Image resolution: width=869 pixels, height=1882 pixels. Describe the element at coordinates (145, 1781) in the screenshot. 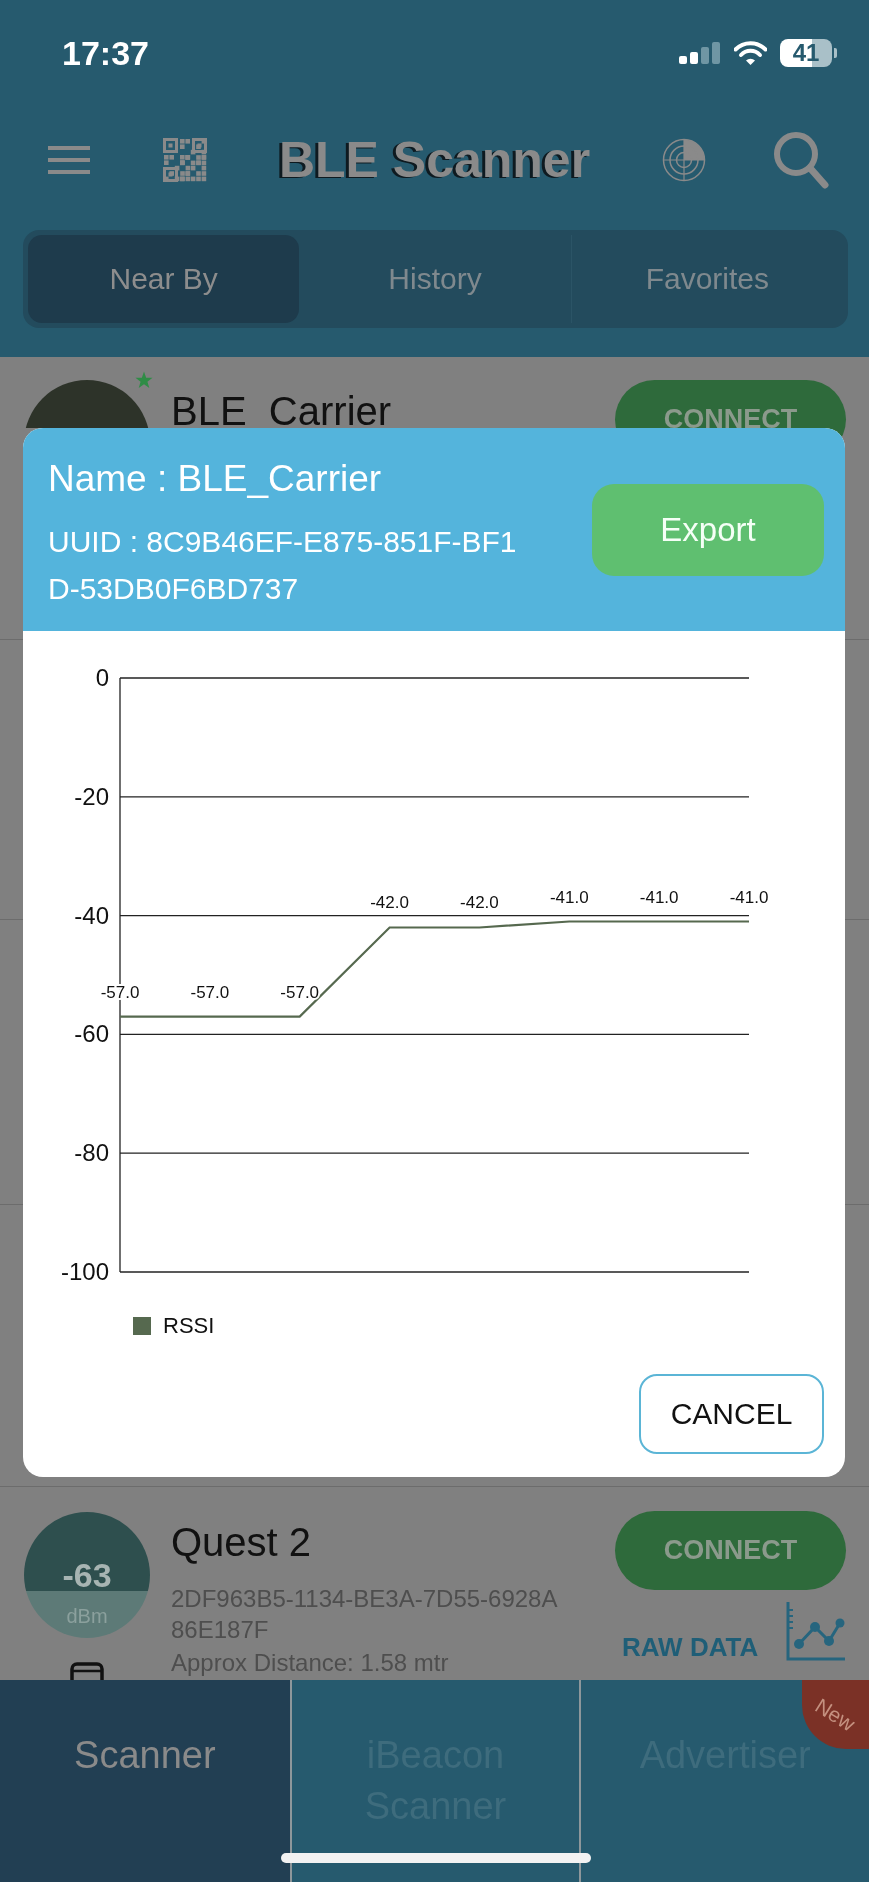

I see `bottom-tab: Scanner` at that location.